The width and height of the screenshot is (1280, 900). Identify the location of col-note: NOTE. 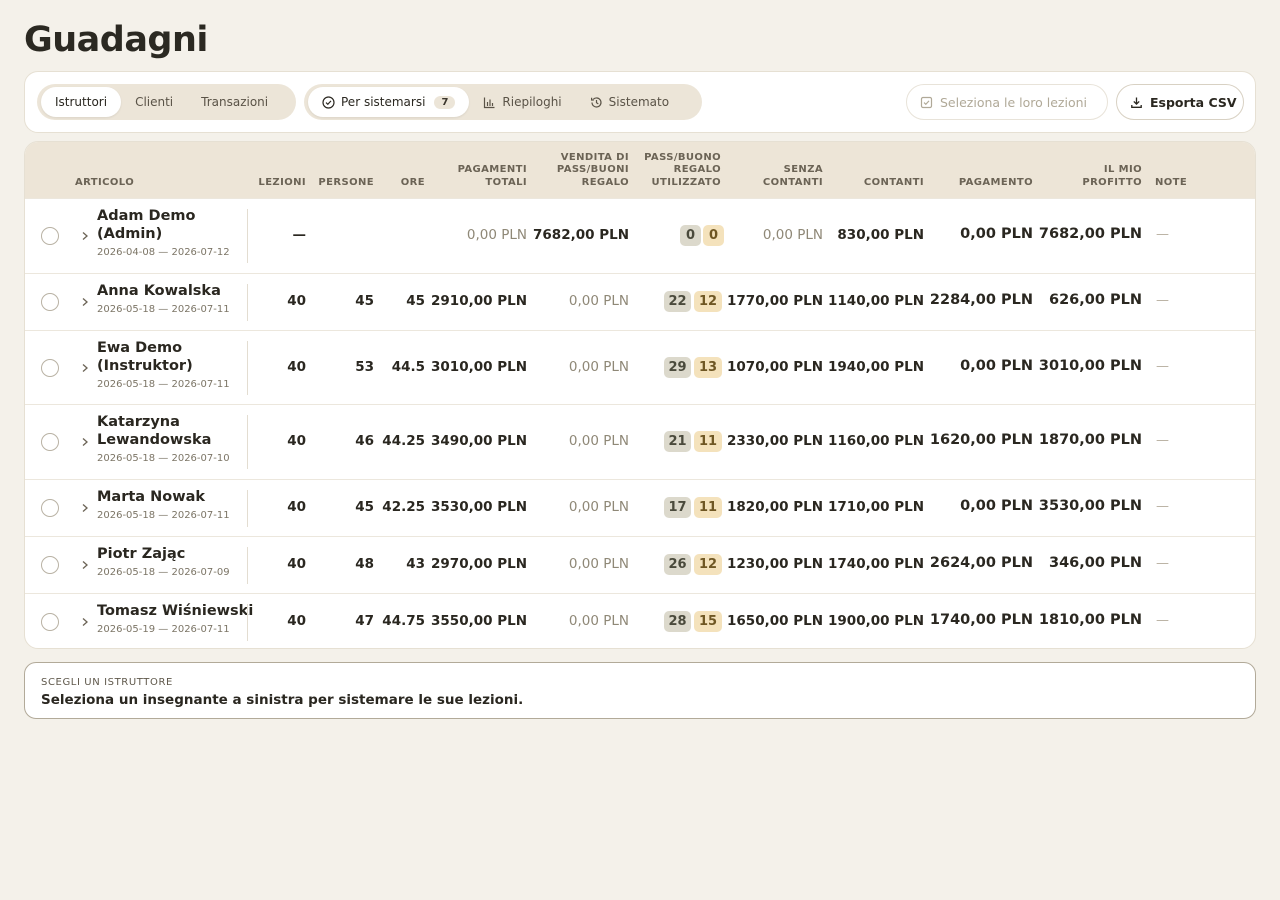
(1171, 182).